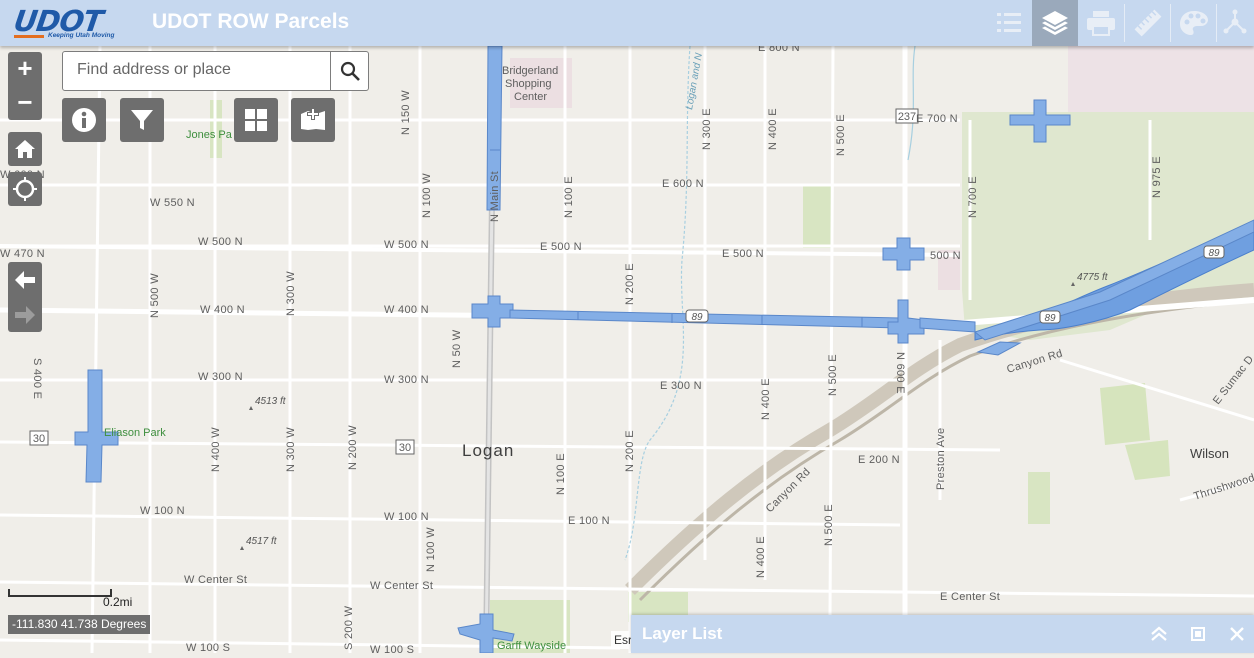 The image size is (1254, 658). I want to click on ruler-icon, so click(1148, 23).